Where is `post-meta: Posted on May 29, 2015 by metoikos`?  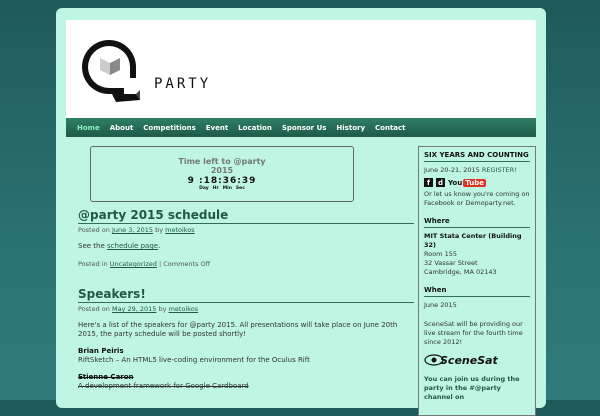
post-meta: Posted on May 29, 2015 by metoikos is located at coordinates (246, 309).